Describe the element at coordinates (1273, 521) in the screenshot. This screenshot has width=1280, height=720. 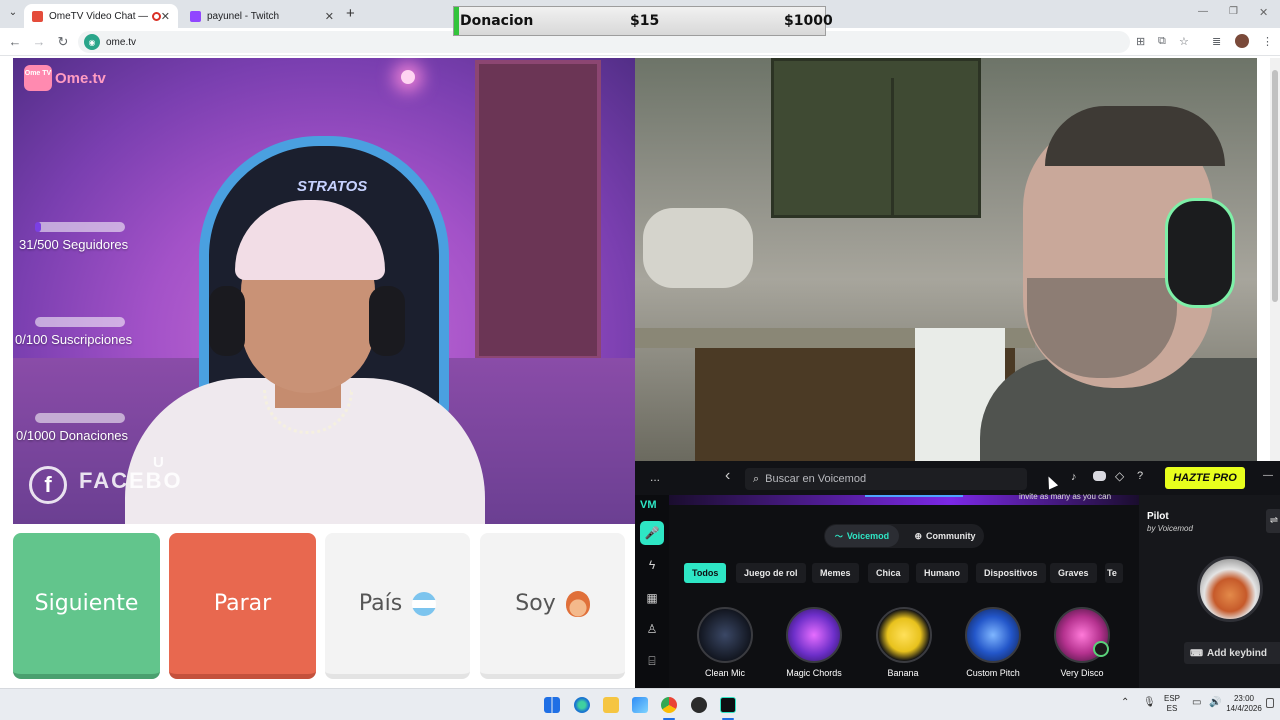
I see `voice-settings-icon: ⇌` at that location.